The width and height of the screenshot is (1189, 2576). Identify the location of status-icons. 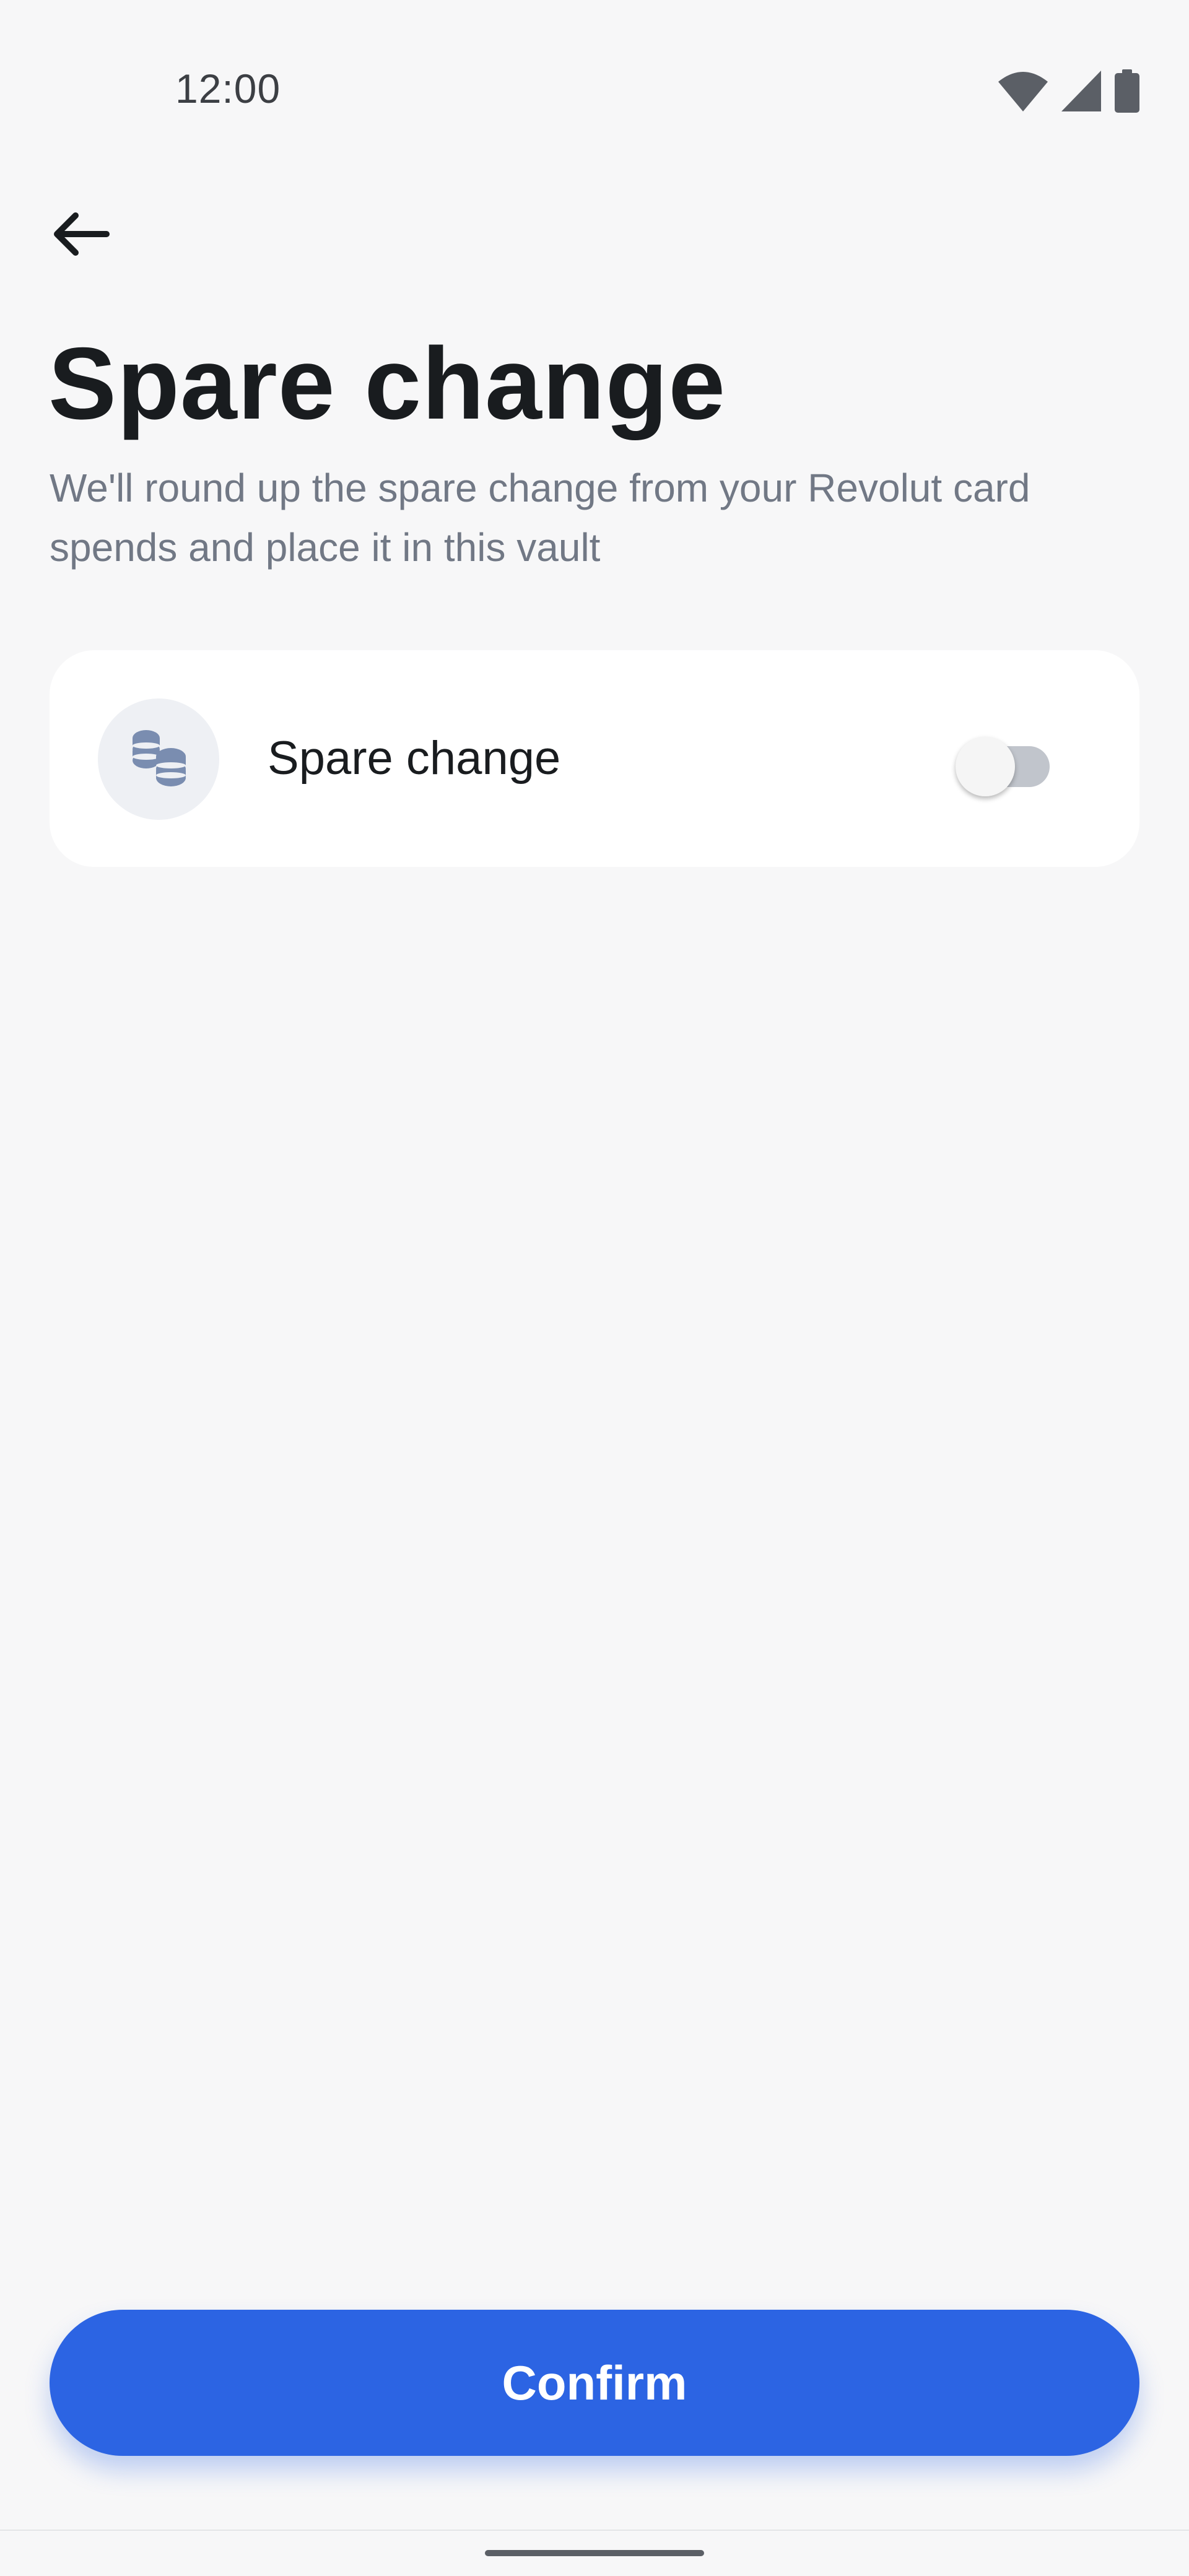
(1068, 92).